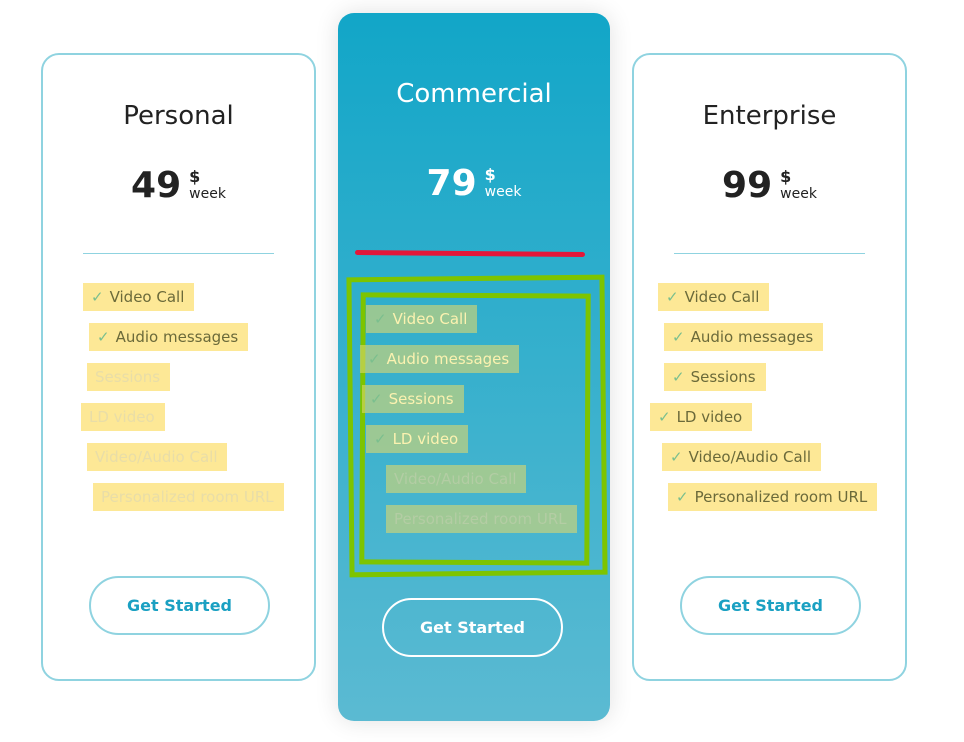 The height and width of the screenshot is (742, 964). I want to click on plan-price: 79 $ week, so click(474, 183).